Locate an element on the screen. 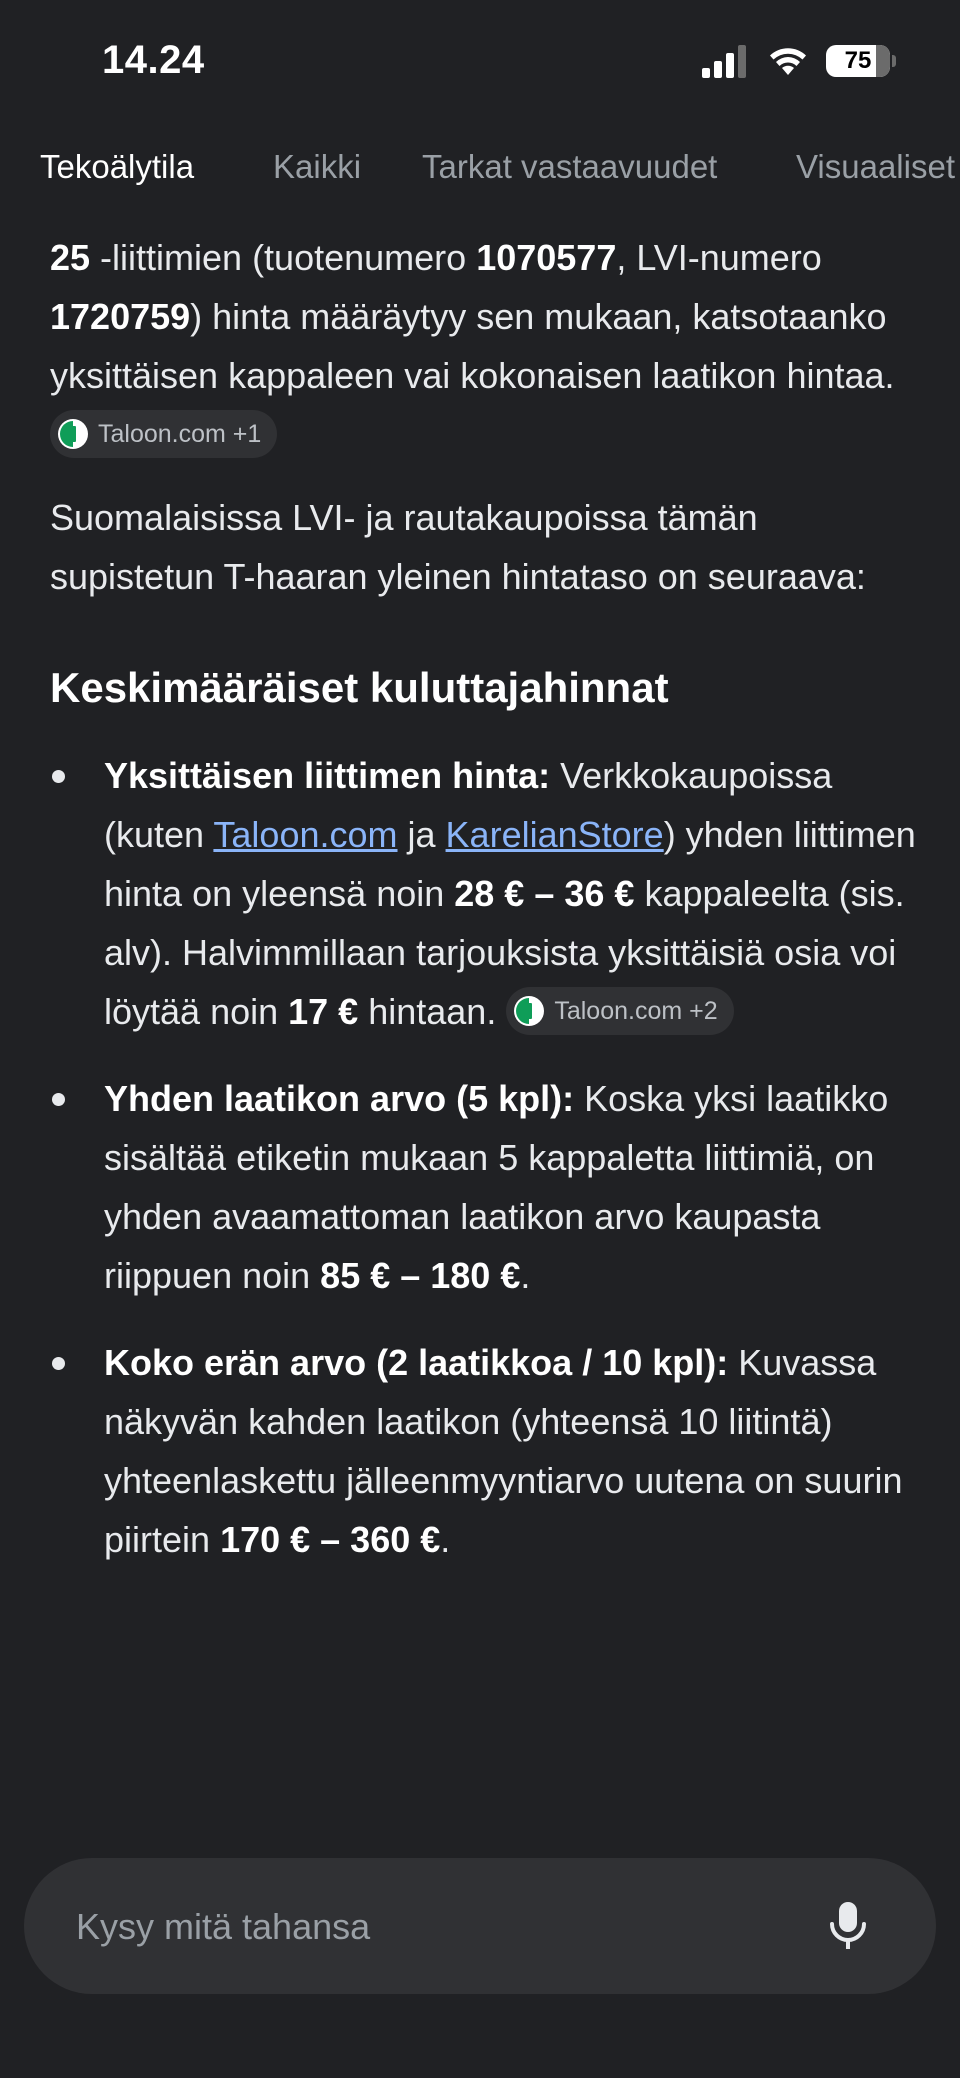 This screenshot has width=960, height=2078. bullet-title: Yksittäisen liittimen hinta: is located at coordinates (327, 775).